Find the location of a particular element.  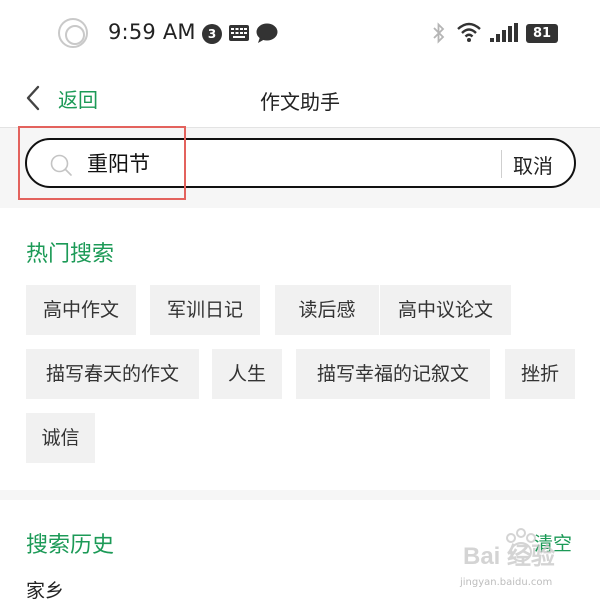

bluetooth-icon is located at coordinates (439, 33).